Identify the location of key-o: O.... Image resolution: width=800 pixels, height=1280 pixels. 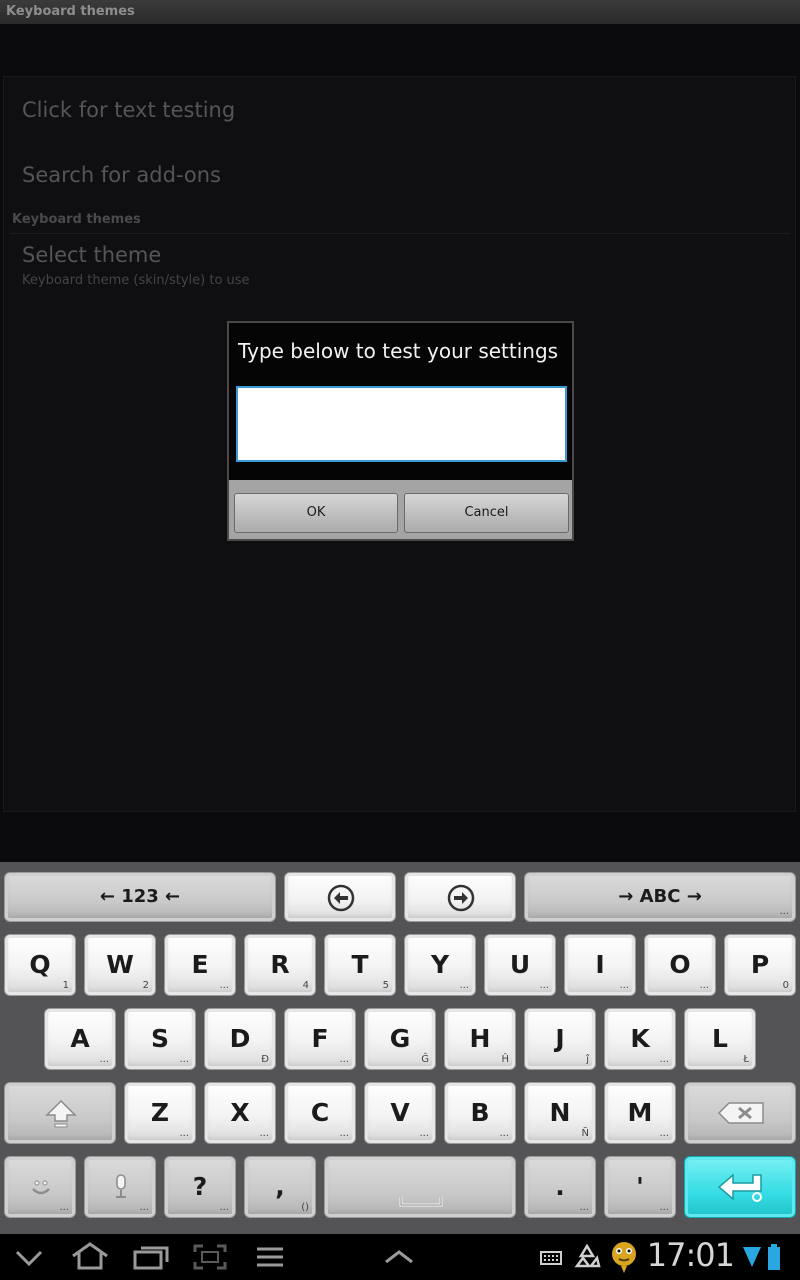
(680, 965).